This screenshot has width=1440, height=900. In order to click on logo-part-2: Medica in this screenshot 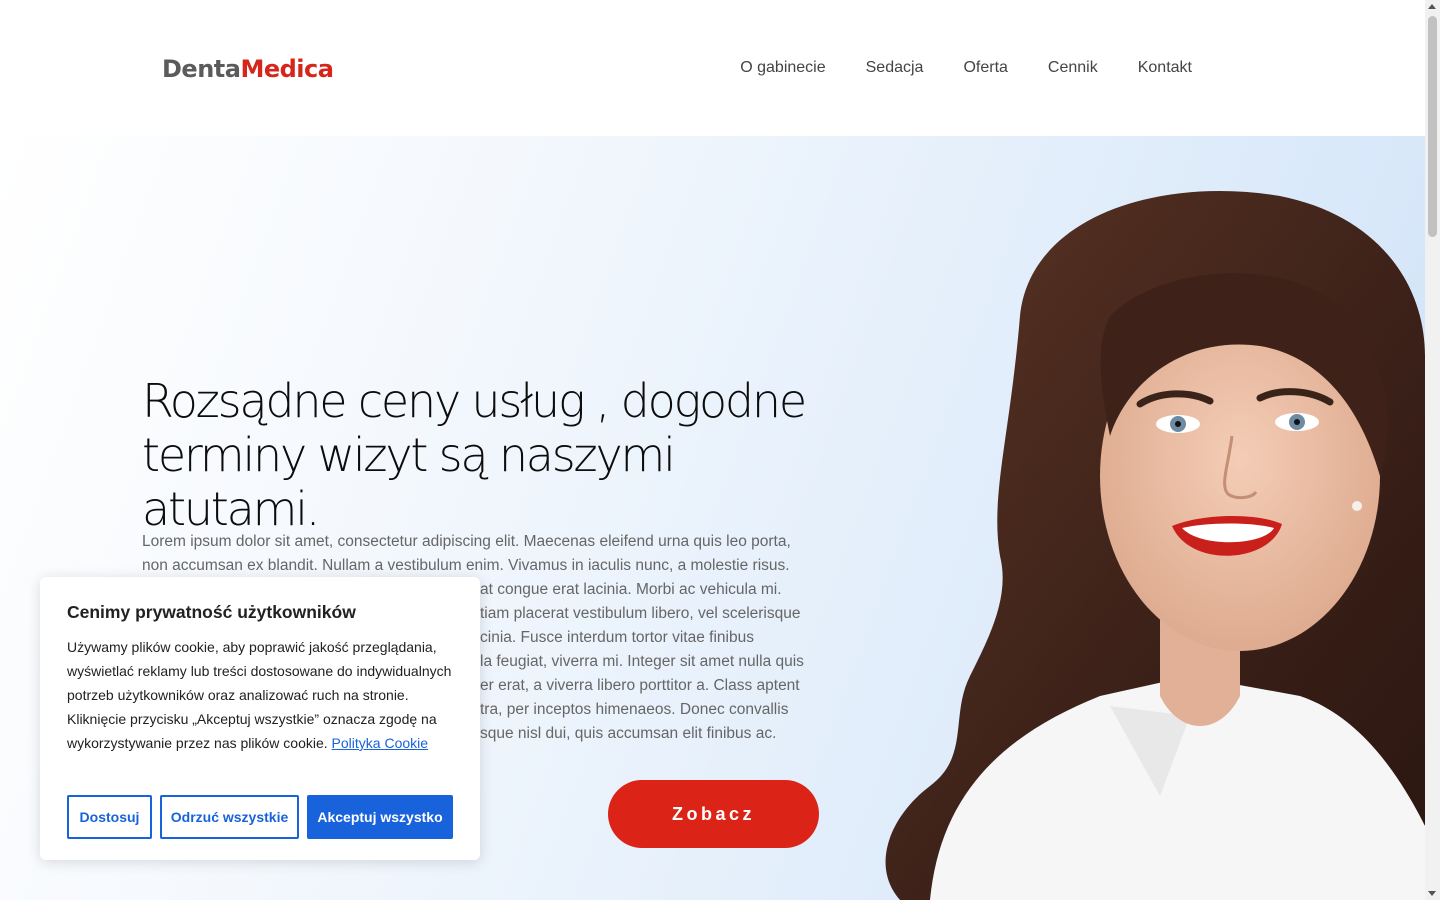, I will do `click(287, 69)`.